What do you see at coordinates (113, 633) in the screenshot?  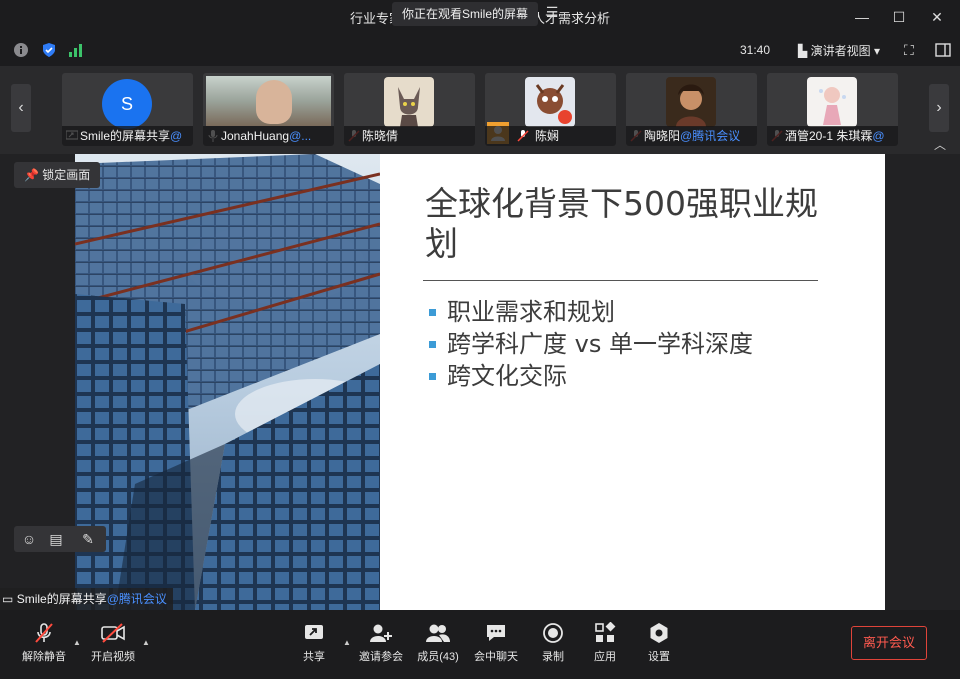 I see `camera-off-icon` at bounding box center [113, 633].